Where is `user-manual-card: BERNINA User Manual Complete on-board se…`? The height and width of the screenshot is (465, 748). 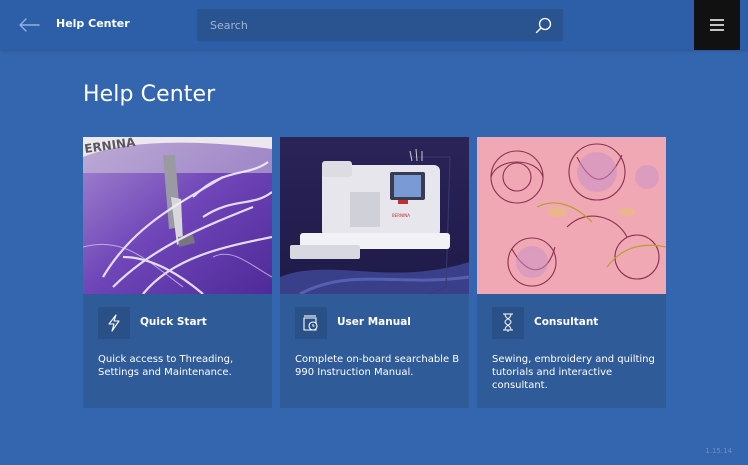 user-manual-card: BERNINA User Manual Complete on-board se… is located at coordinates (374, 272).